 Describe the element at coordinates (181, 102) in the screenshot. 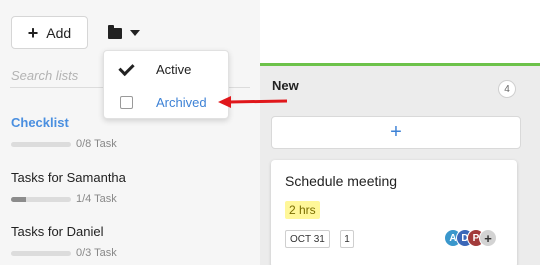

I see `menu-item-label: Archived` at that location.